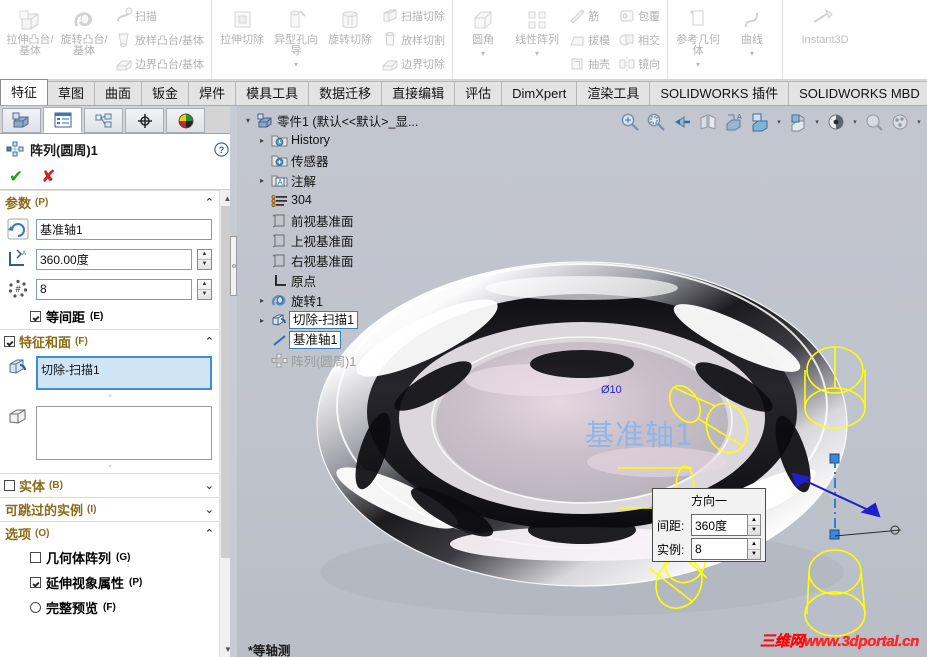 The width and height of the screenshot is (927, 657). Describe the element at coordinates (630, 122) in the screenshot. I see `zoom-to-fit-icon` at that location.